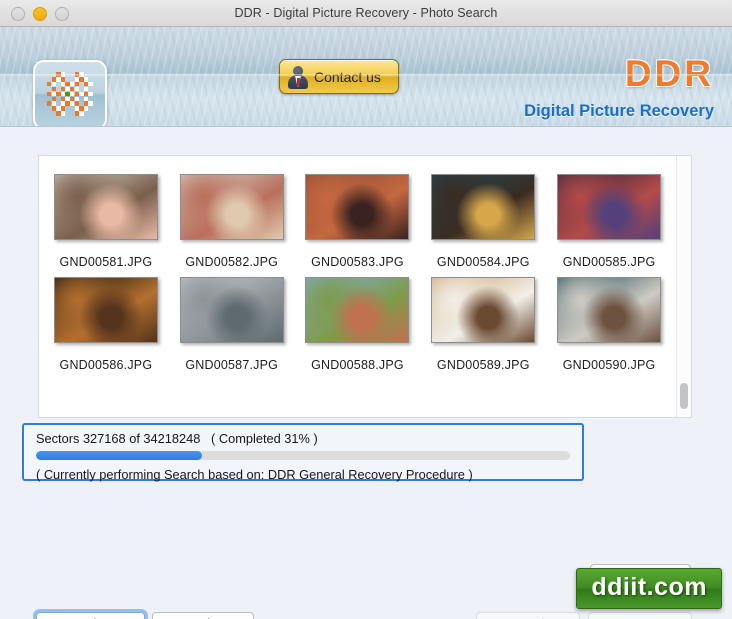  What do you see at coordinates (203, 615) in the screenshot?
I see `exit-button: Exit` at bounding box center [203, 615].